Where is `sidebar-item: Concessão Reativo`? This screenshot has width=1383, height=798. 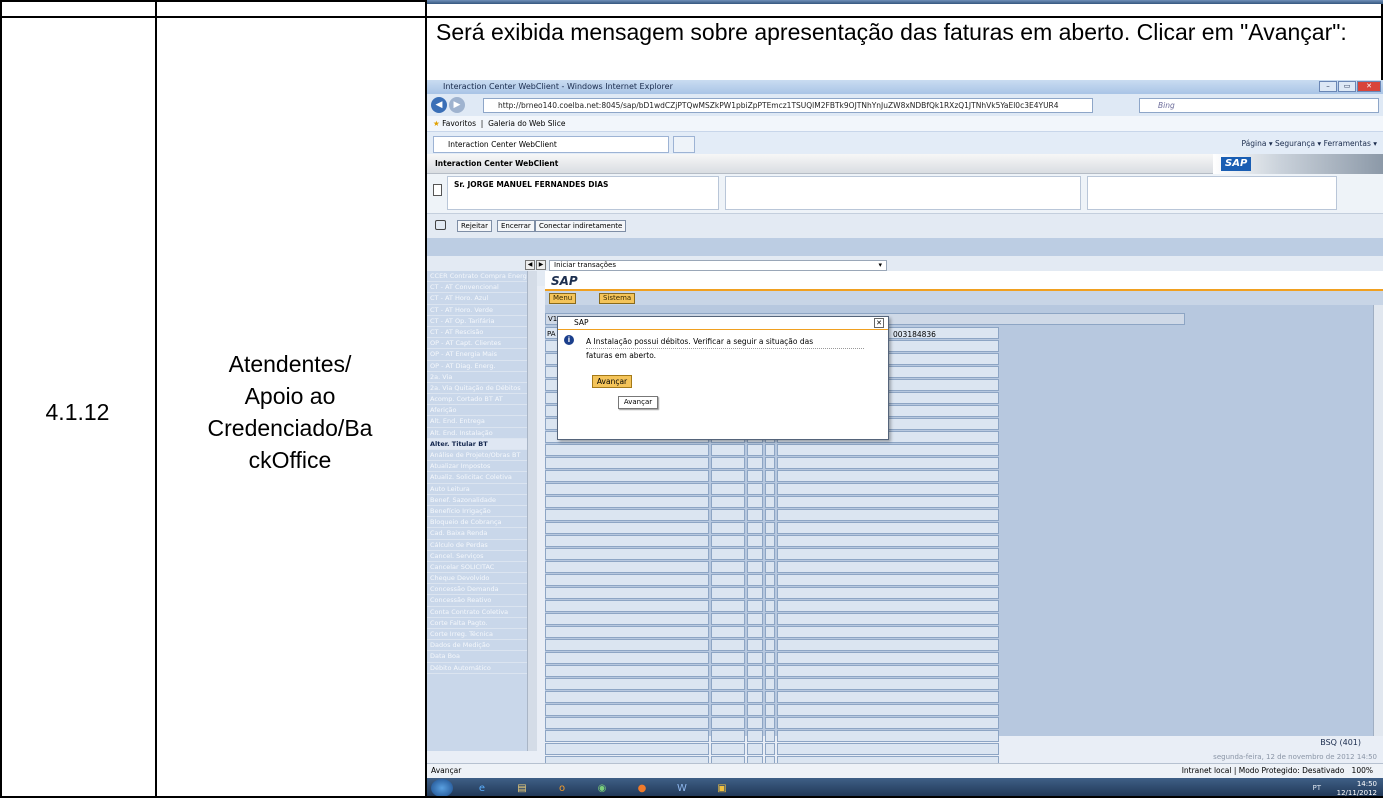
sidebar-item: Concessão Reativo is located at coordinates (482, 601).